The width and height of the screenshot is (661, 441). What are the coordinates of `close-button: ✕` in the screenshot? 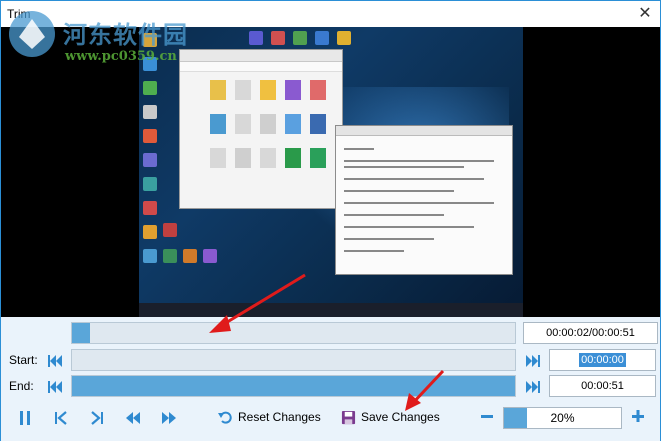 It's located at (645, 14).